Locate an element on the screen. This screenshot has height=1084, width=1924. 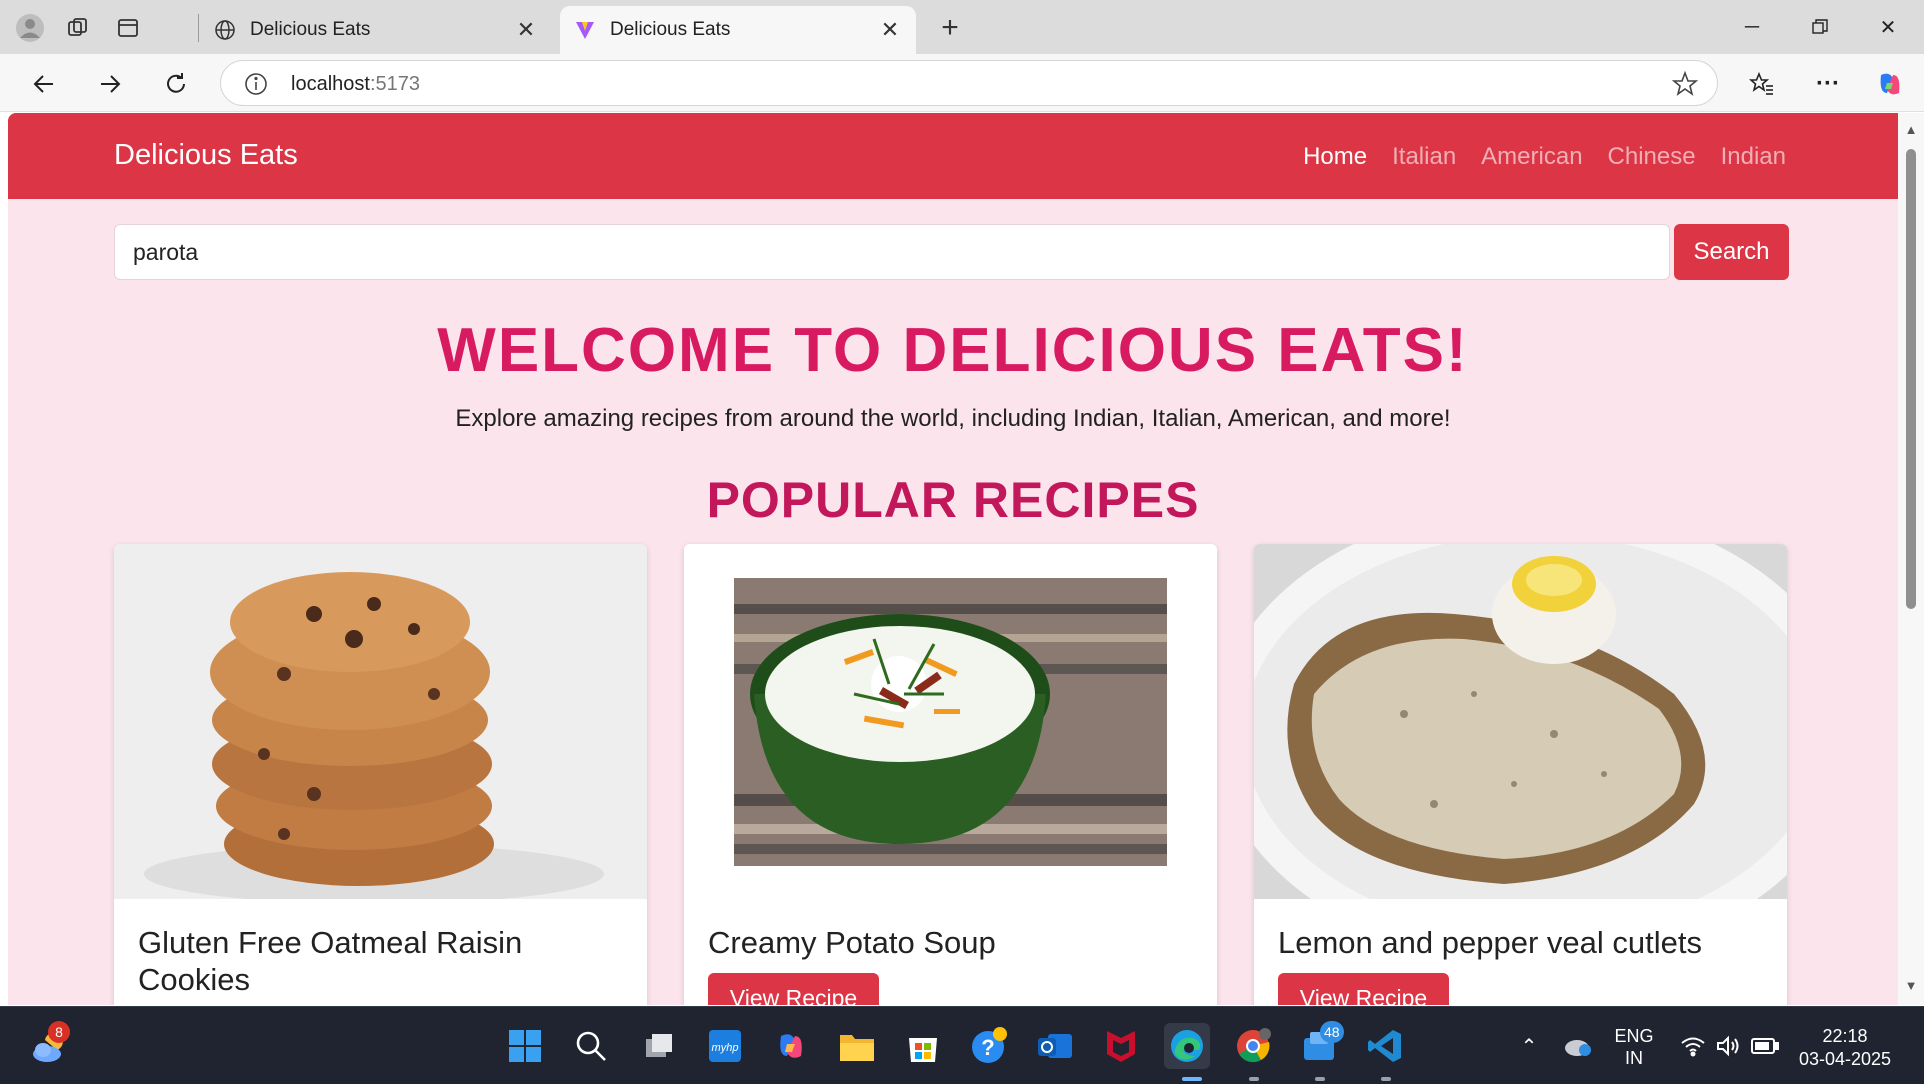
teams-badge: 48 is located at coordinates (1332, 1032).